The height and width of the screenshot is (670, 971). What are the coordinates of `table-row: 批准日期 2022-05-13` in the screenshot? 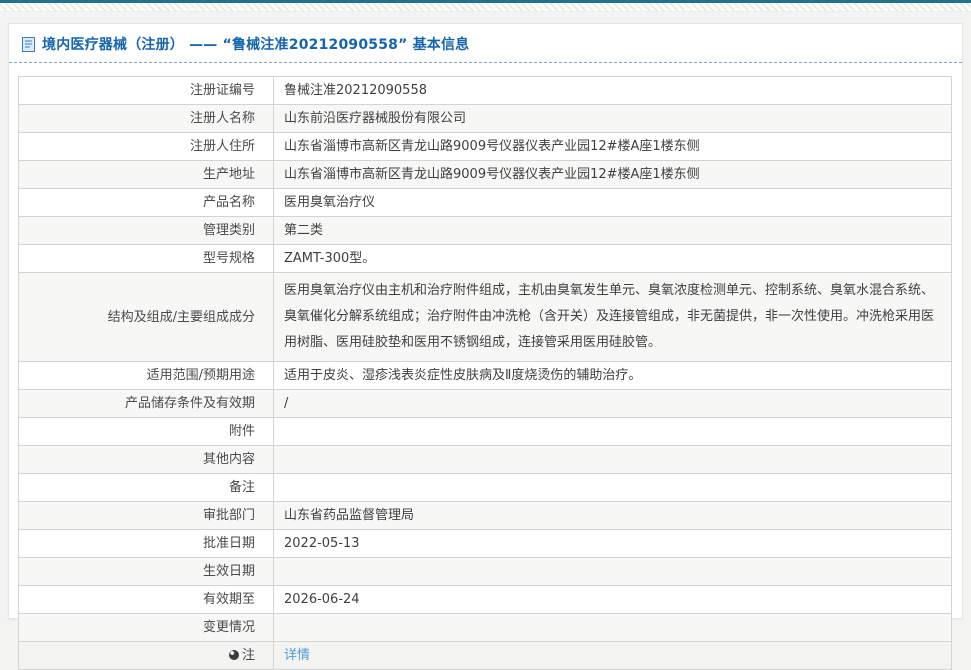 It's located at (485, 543).